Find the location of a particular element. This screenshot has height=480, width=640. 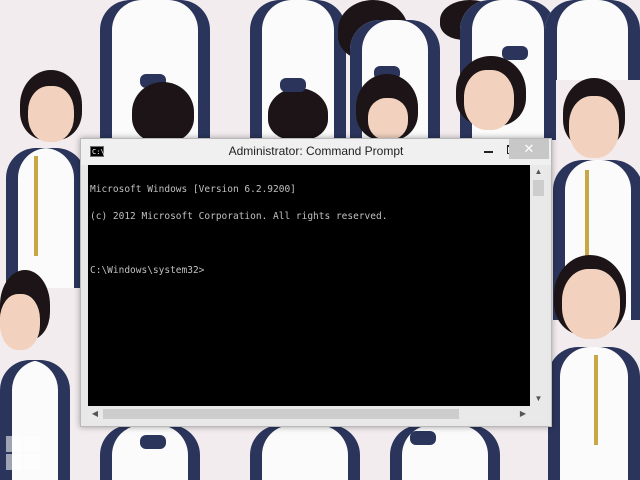

horizontal-scrollbar: ◀ ▶ is located at coordinates (309, 414).